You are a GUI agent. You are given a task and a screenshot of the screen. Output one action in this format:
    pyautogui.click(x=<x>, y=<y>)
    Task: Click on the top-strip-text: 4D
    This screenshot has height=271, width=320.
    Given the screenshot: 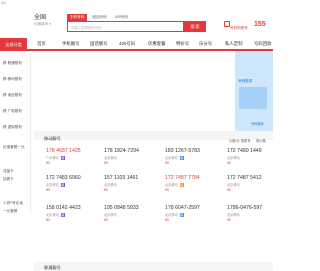 What is the action you would take?
    pyautogui.click(x=4, y=2)
    